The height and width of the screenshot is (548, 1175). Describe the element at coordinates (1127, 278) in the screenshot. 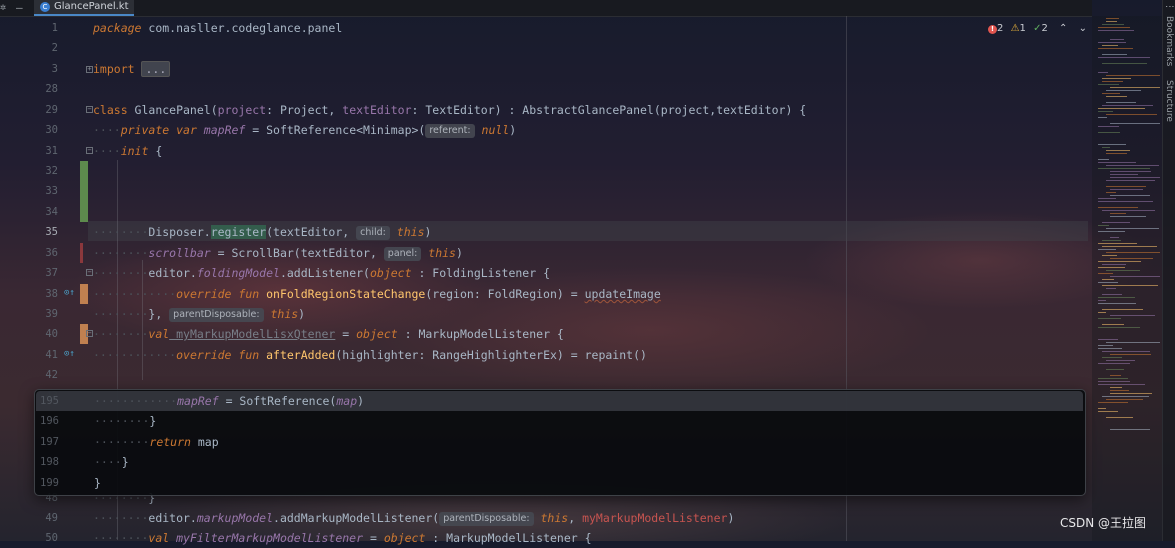

I see `code-glance-minimap` at that location.